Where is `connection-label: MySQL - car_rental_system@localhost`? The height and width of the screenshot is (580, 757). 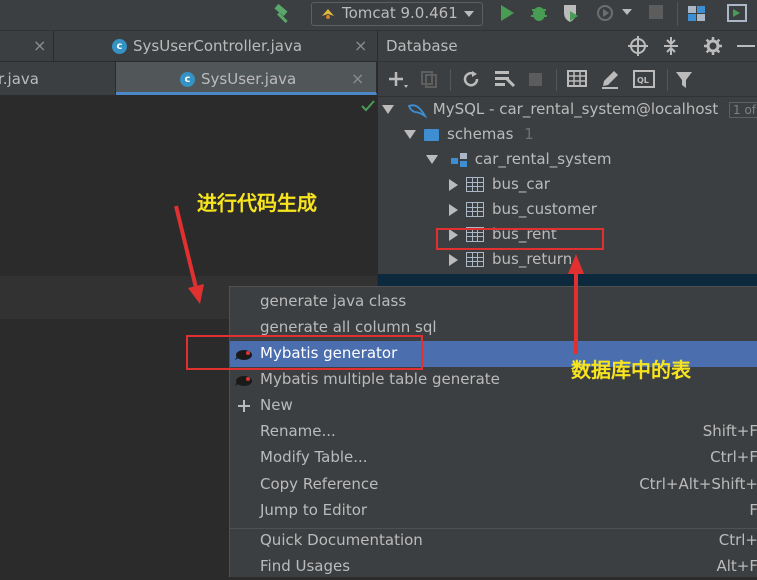
connection-label: MySQL - car_rental_system@localhost is located at coordinates (575, 109).